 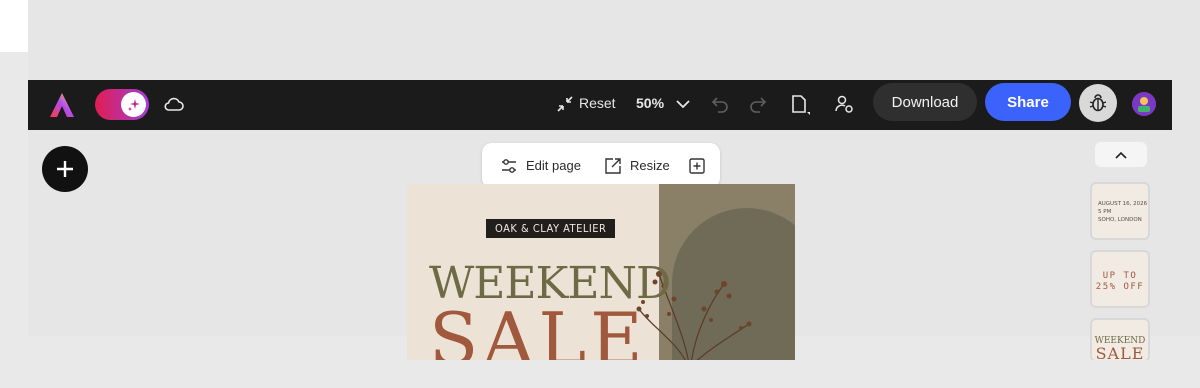 I want to click on person-settings-icon, so click(x=844, y=104).